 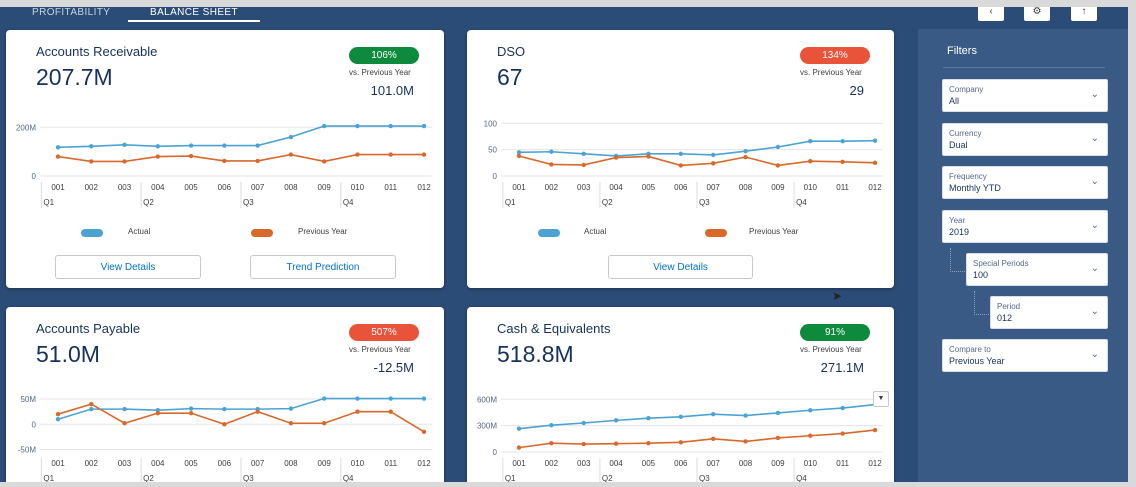 What do you see at coordinates (1025, 139) in the screenshot?
I see `filter-currency: Currency Dual ⌄` at bounding box center [1025, 139].